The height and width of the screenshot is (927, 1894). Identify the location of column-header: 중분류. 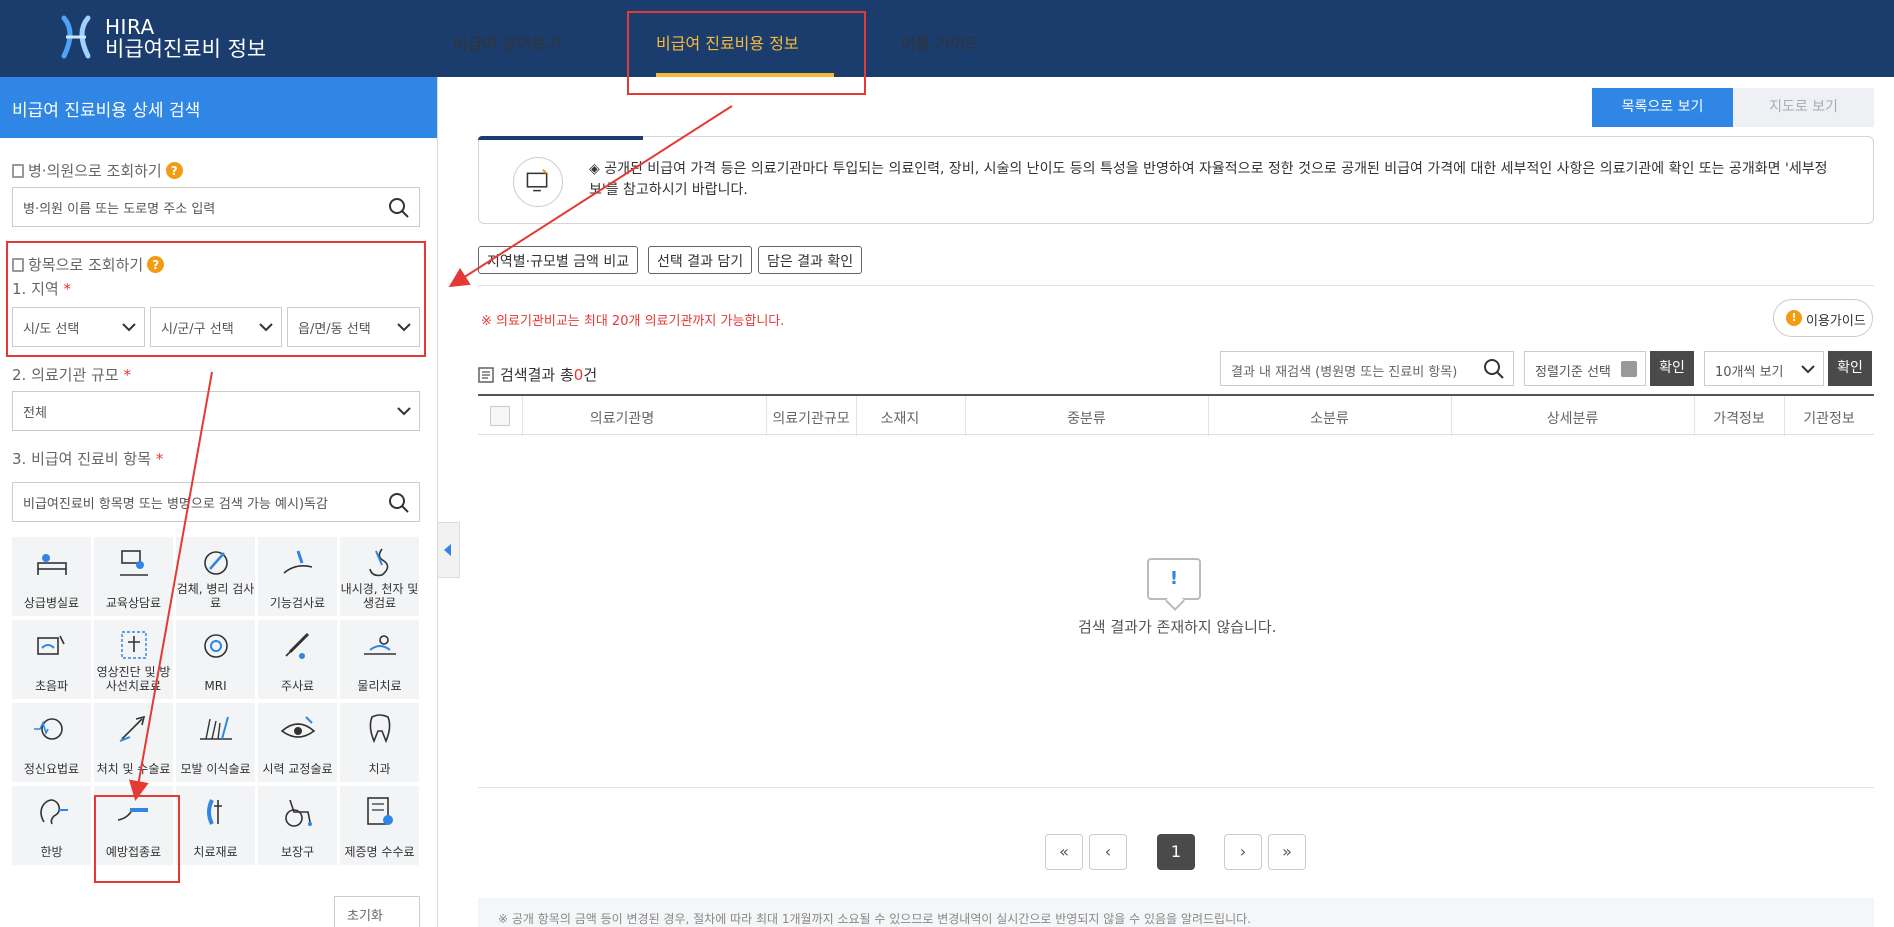
(1086, 418).